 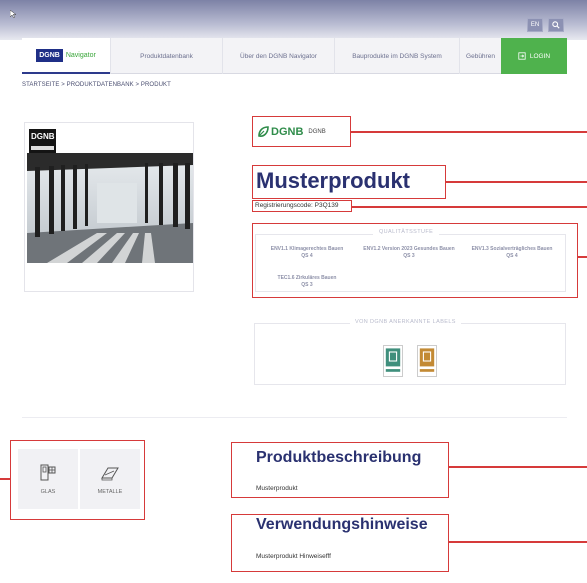 I want to click on dgnb-leaf-icon, so click(x=263, y=131).